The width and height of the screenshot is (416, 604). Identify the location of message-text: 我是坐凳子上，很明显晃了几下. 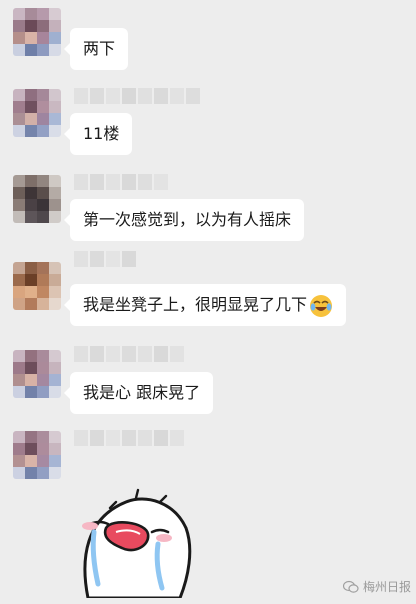
(195, 304).